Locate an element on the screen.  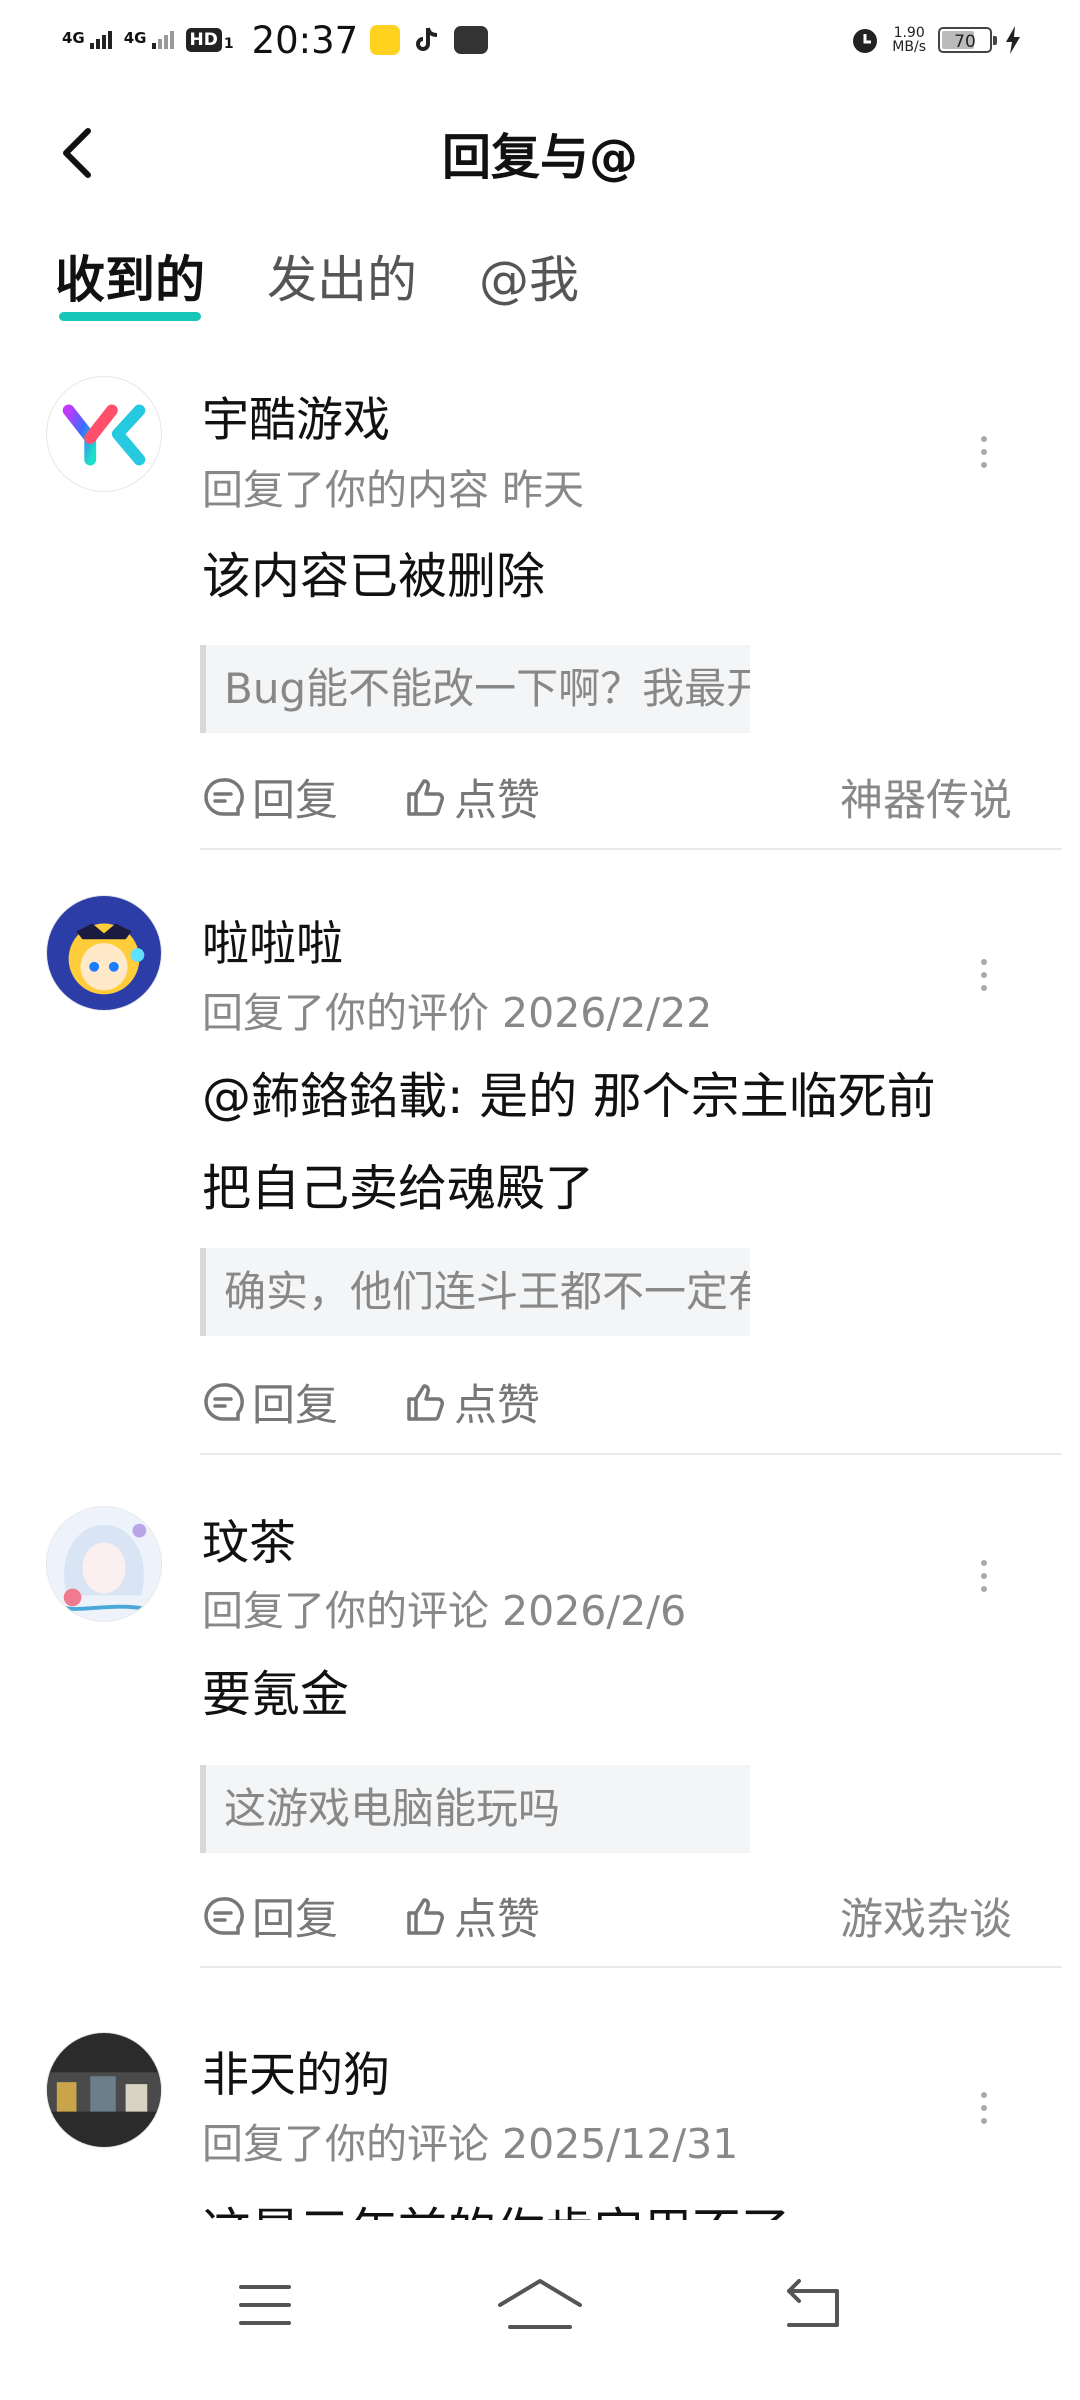
back-nav-button is located at coordinates (815, 2305).